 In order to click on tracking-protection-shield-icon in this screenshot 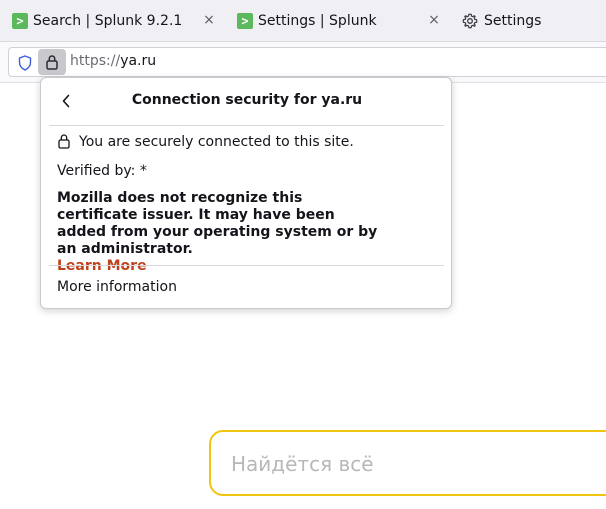, I will do `click(25, 63)`.